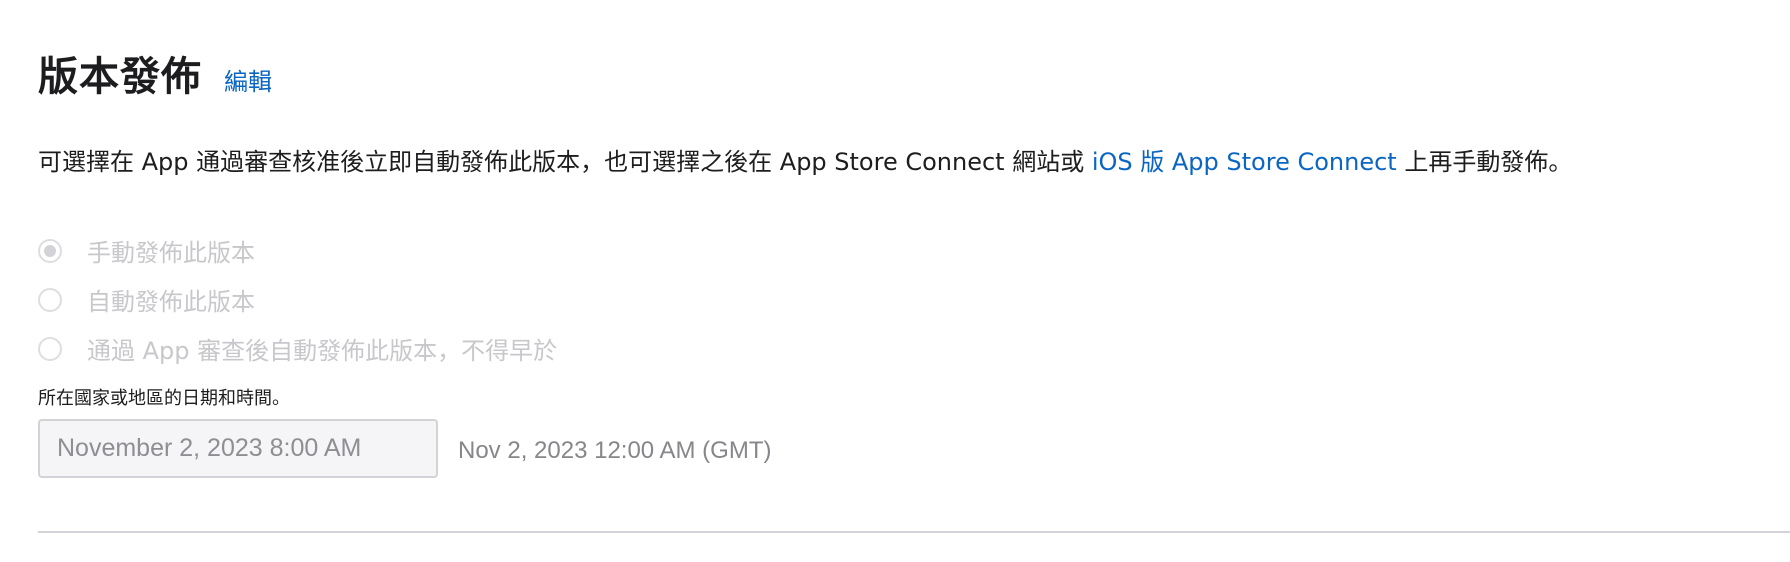  What do you see at coordinates (615, 450) in the screenshot?
I see `gmt-time-label: Nov 2, 2023 12:00 AM (GMT)` at bounding box center [615, 450].